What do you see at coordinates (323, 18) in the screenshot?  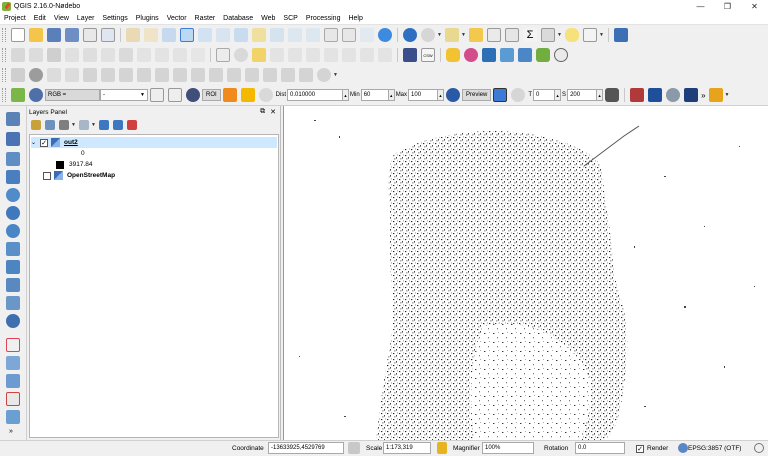 I see `menu-processing: Processing` at bounding box center [323, 18].